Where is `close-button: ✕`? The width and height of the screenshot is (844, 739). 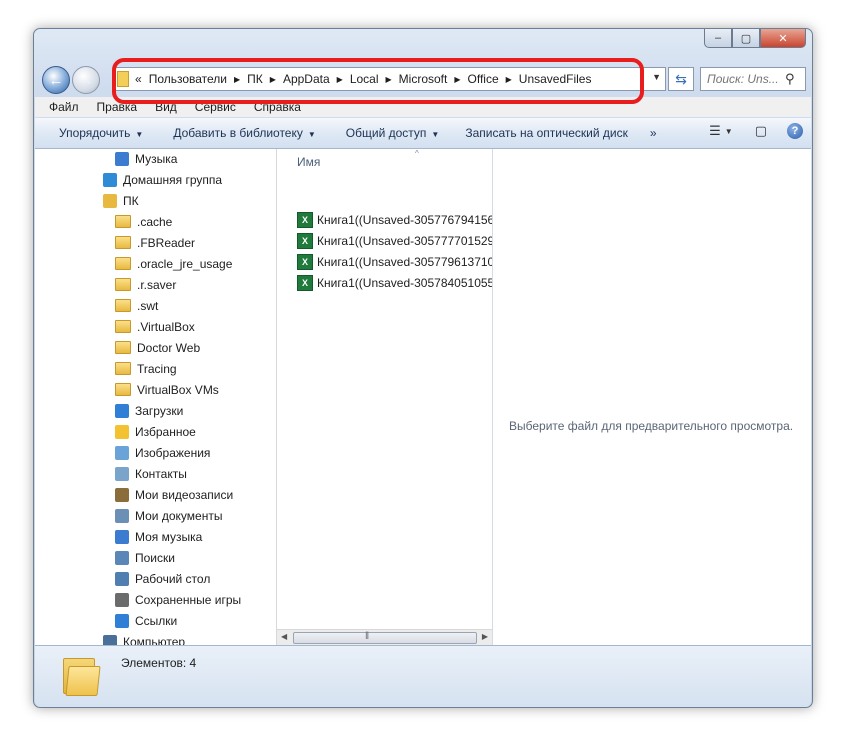 close-button: ✕ is located at coordinates (783, 38).